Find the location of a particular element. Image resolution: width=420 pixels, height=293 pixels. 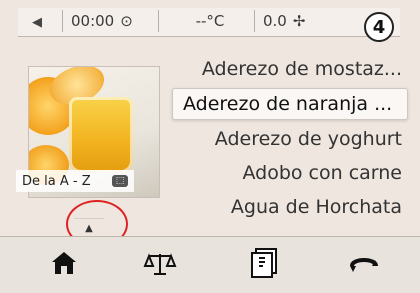

category-label: De la A - Z ⬚ is located at coordinates (75, 181).